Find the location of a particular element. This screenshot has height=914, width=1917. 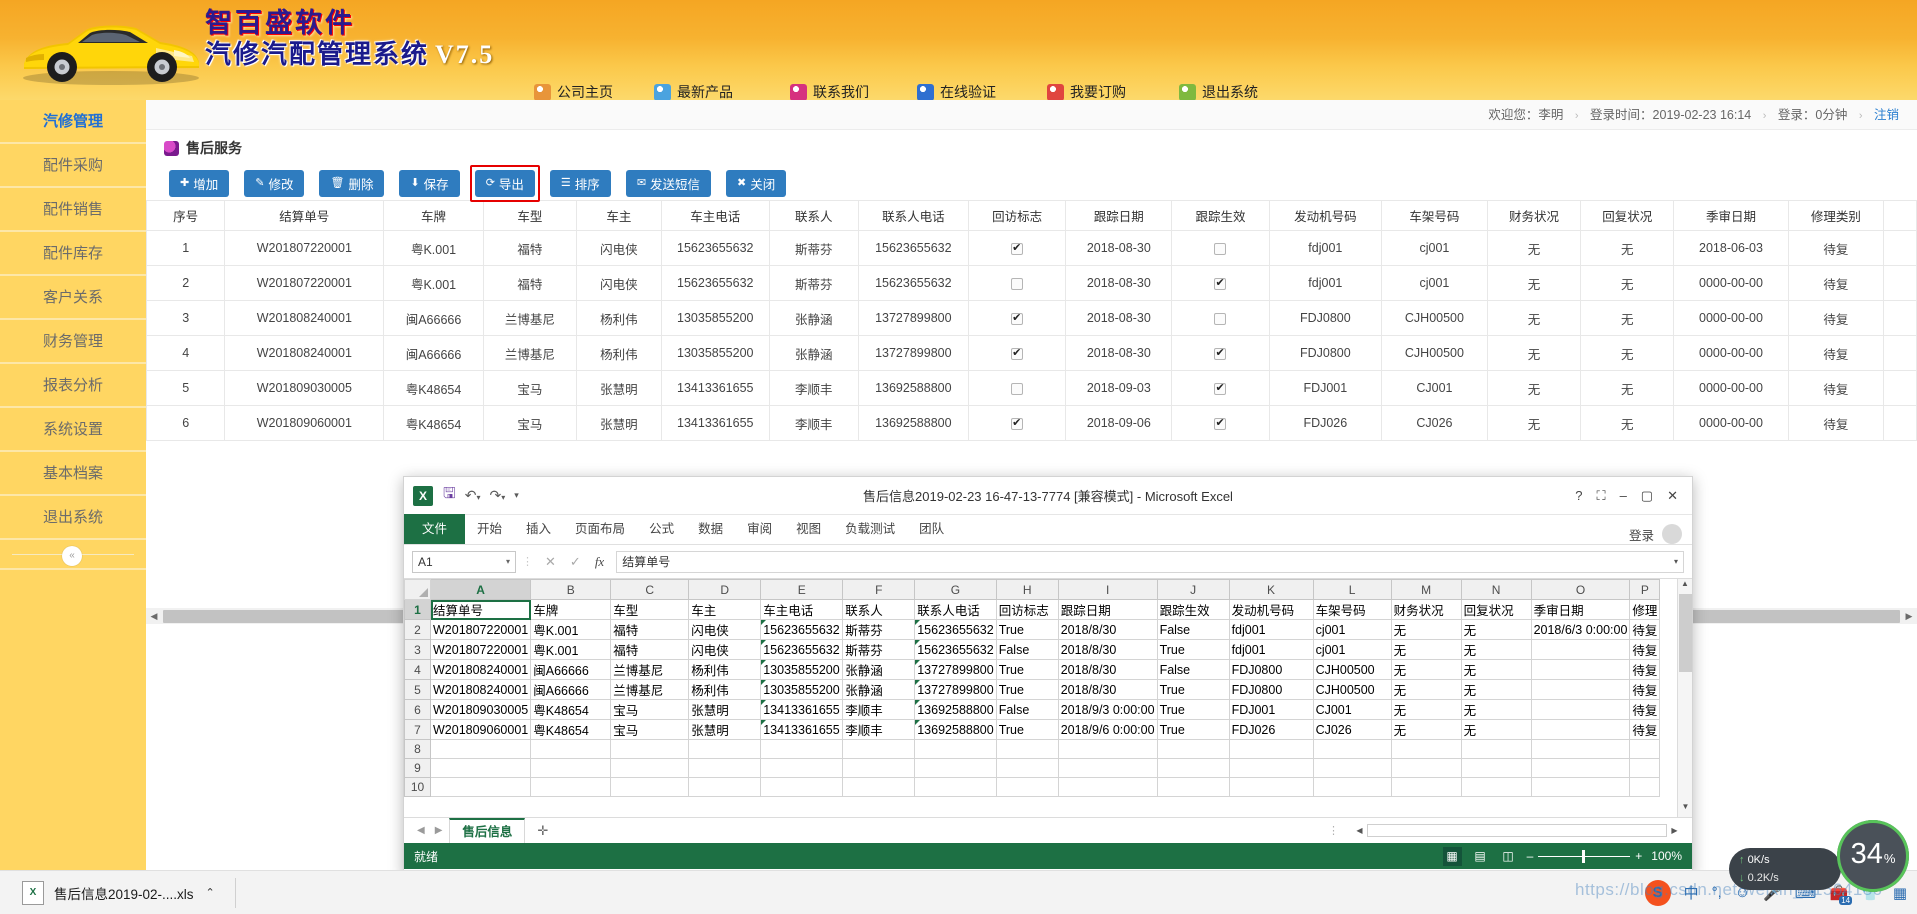

excel-data-cell: False is located at coordinates (1027, 709).